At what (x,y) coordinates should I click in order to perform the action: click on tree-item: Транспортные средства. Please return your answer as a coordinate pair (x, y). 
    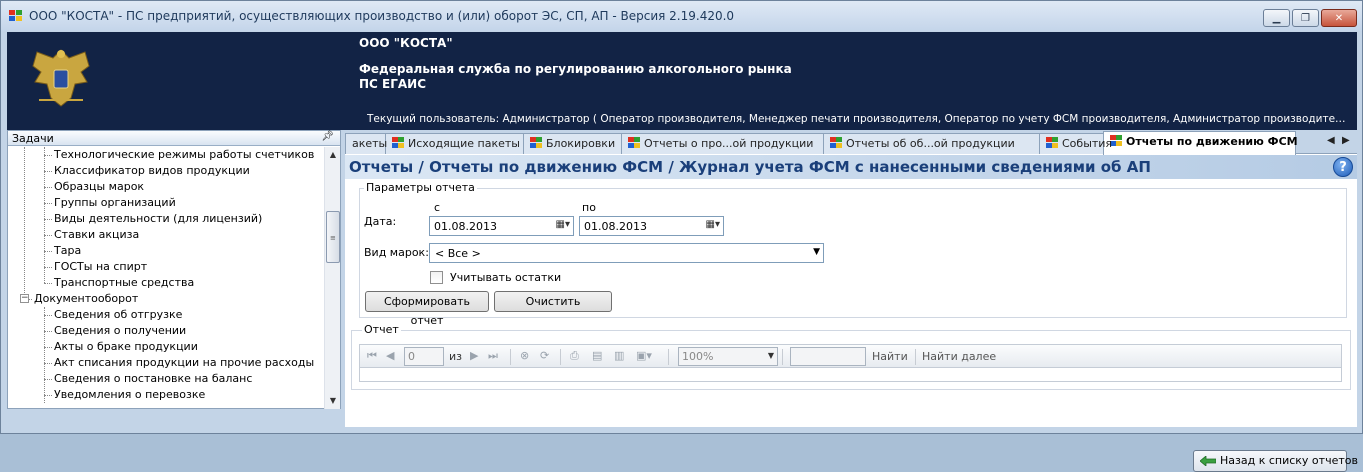
    Looking at the image, I should click on (124, 284).